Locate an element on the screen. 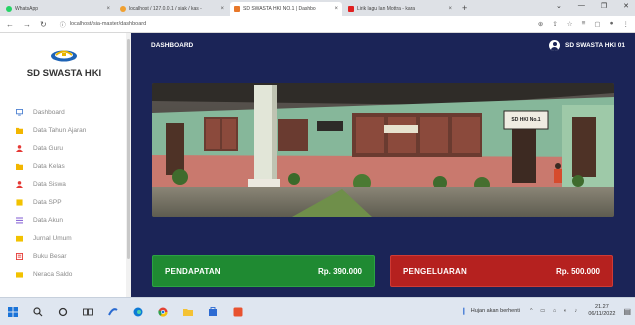 This screenshot has width=635, height=325. forward-icon: → is located at coordinates (27, 24).